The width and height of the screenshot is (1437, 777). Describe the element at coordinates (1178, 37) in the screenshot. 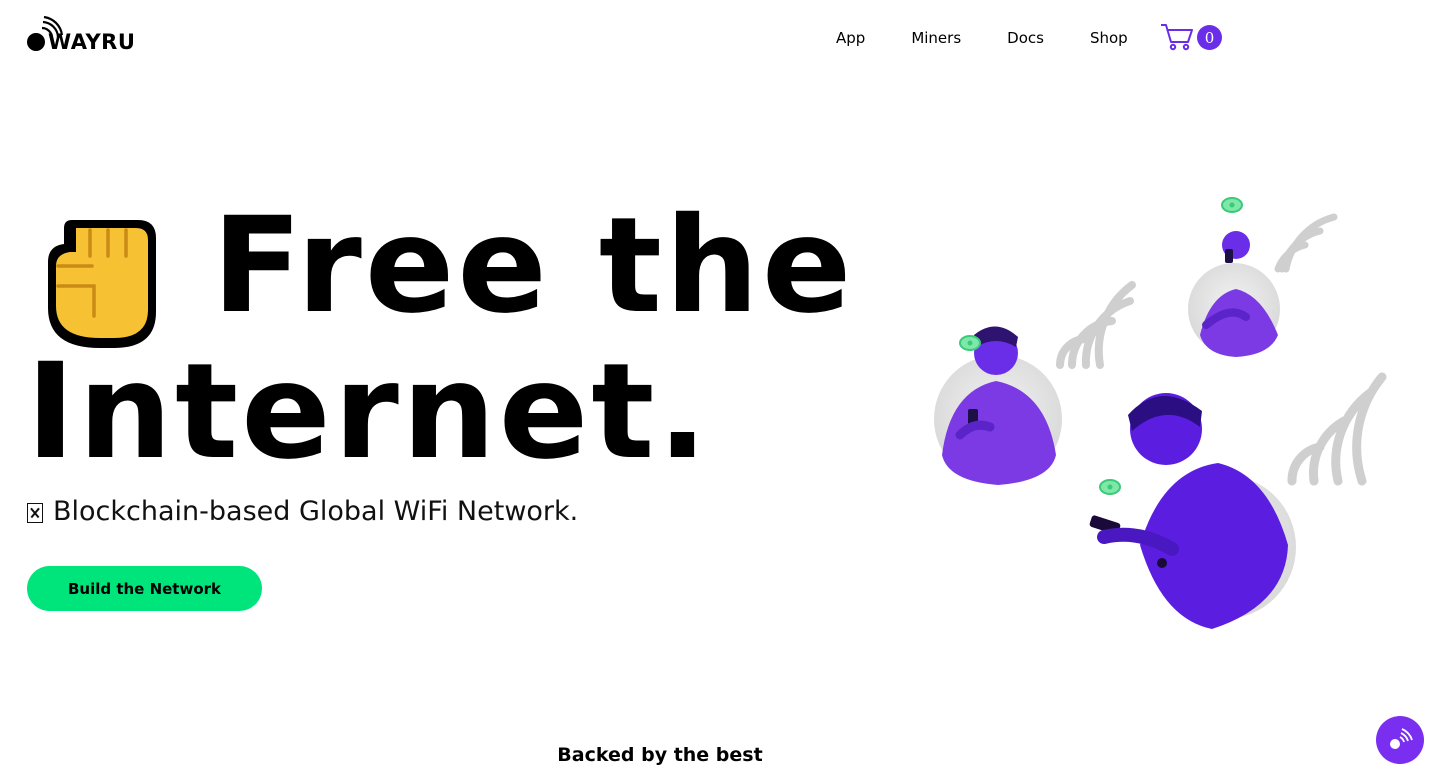

I see `shopping-cart-icon` at that location.